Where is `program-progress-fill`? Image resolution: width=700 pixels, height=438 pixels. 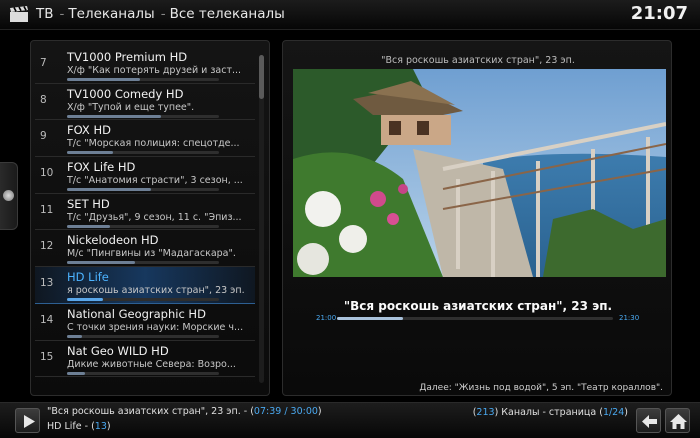
program-progress-fill is located at coordinates (370, 318).